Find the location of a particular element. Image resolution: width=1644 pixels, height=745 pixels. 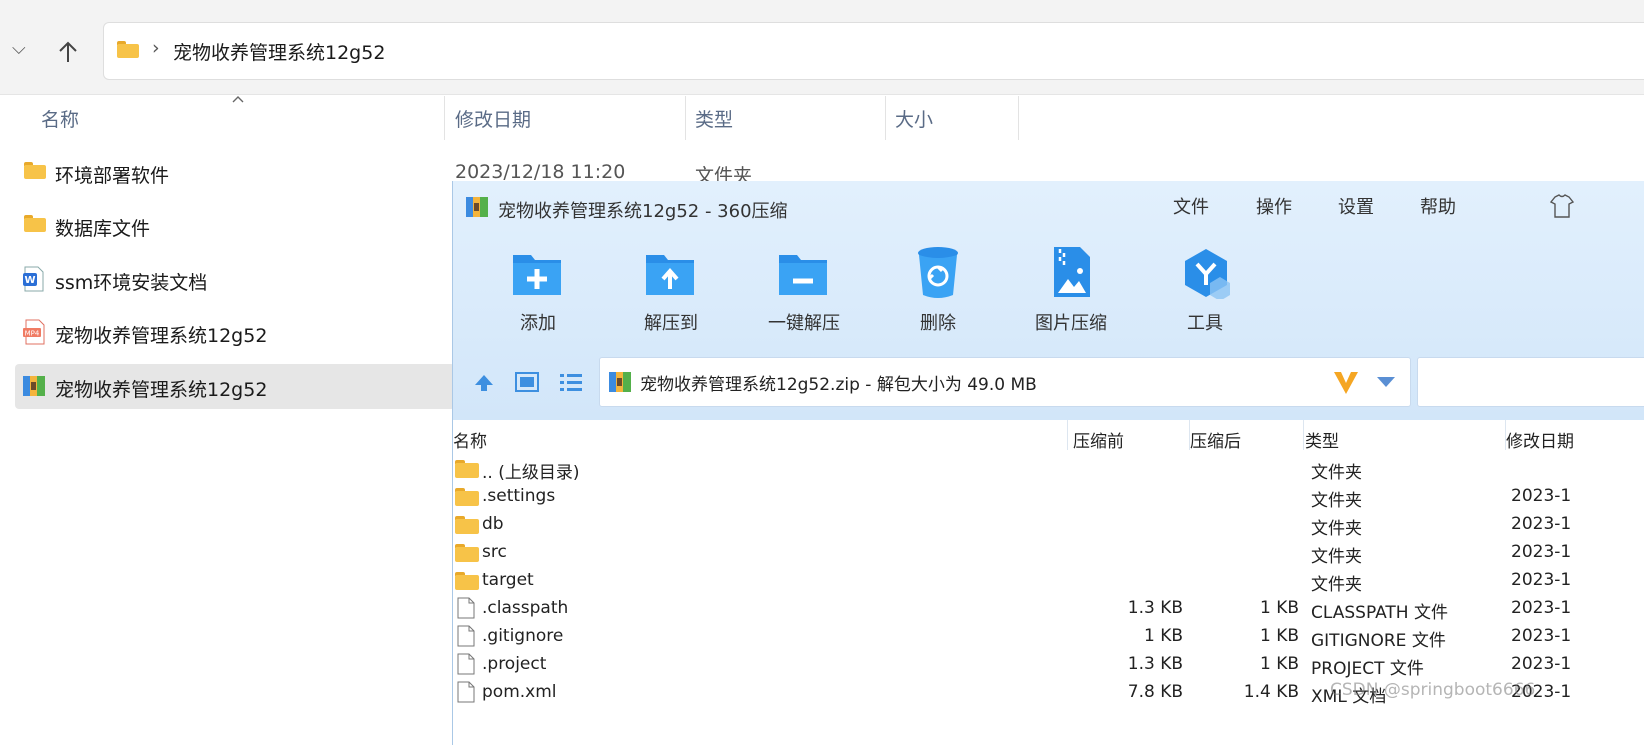

toolbar-label: 解压到 is located at coordinates (671, 323).